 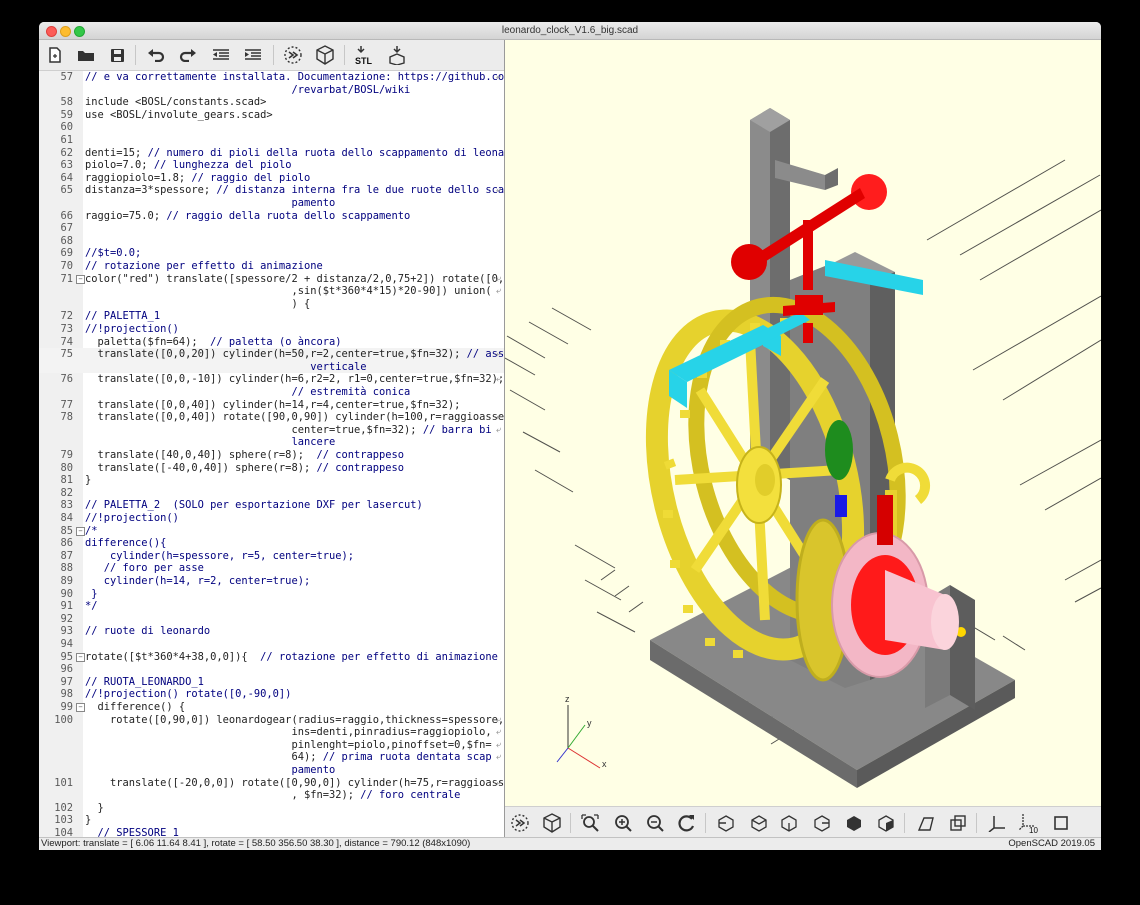 What do you see at coordinates (271, 329) in the screenshot?
I see `code-line: 73 //!projection()` at bounding box center [271, 329].